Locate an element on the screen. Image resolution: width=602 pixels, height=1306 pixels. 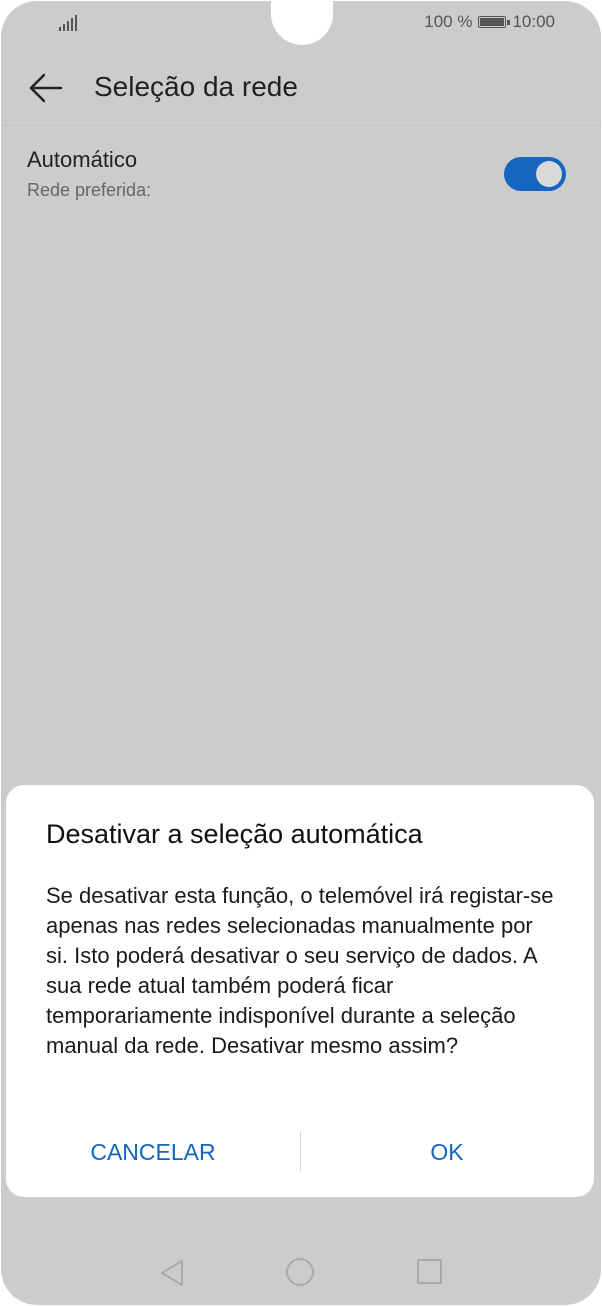
toggle-knob is located at coordinates (549, 174).